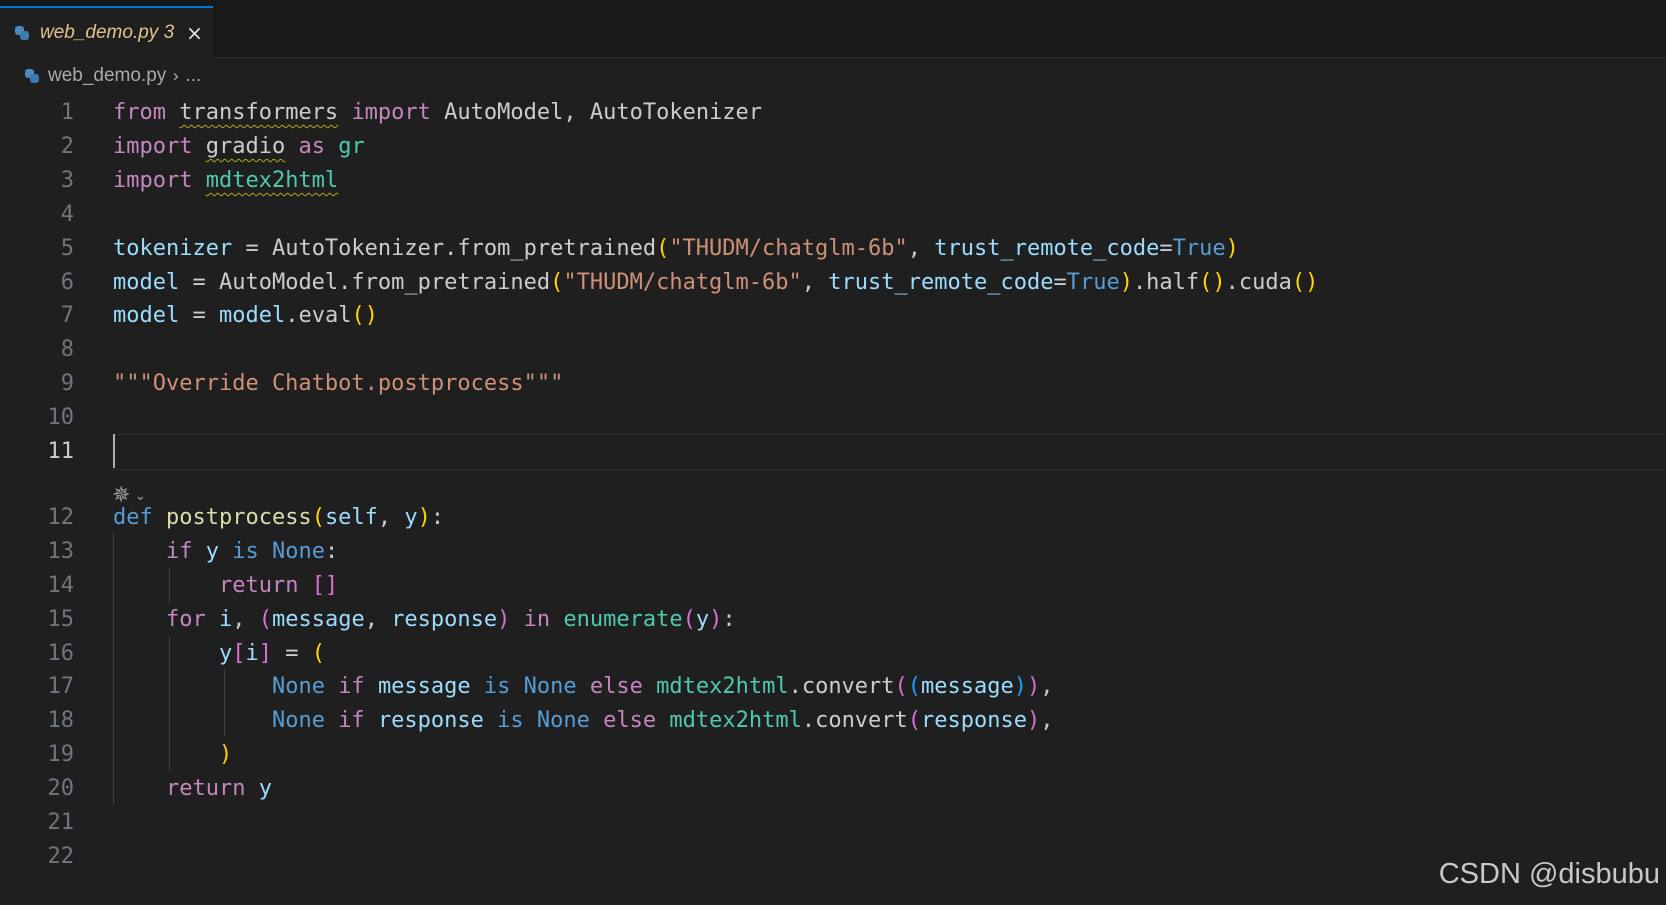 The image size is (1666, 905). What do you see at coordinates (325, 585) in the screenshot?
I see `code-token: []` at bounding box center [325, 585].